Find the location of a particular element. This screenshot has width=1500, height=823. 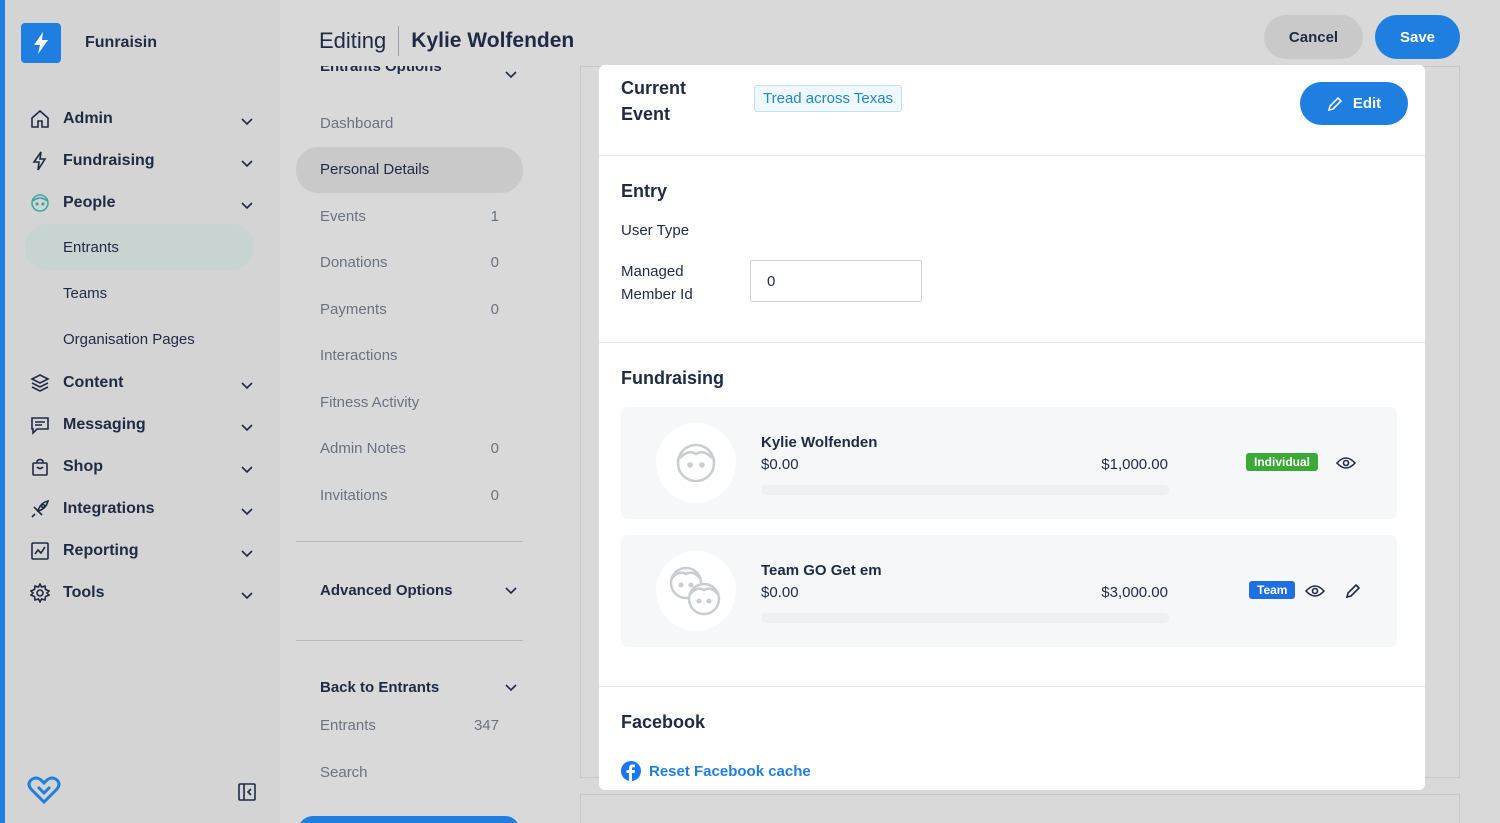

subnav-item-label: Invitations is located at coordinates (354, 495).